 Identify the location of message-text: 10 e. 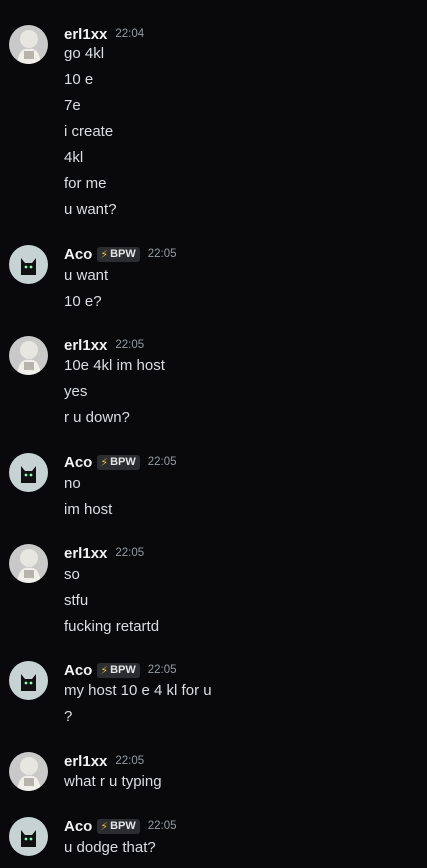
(79, 79).